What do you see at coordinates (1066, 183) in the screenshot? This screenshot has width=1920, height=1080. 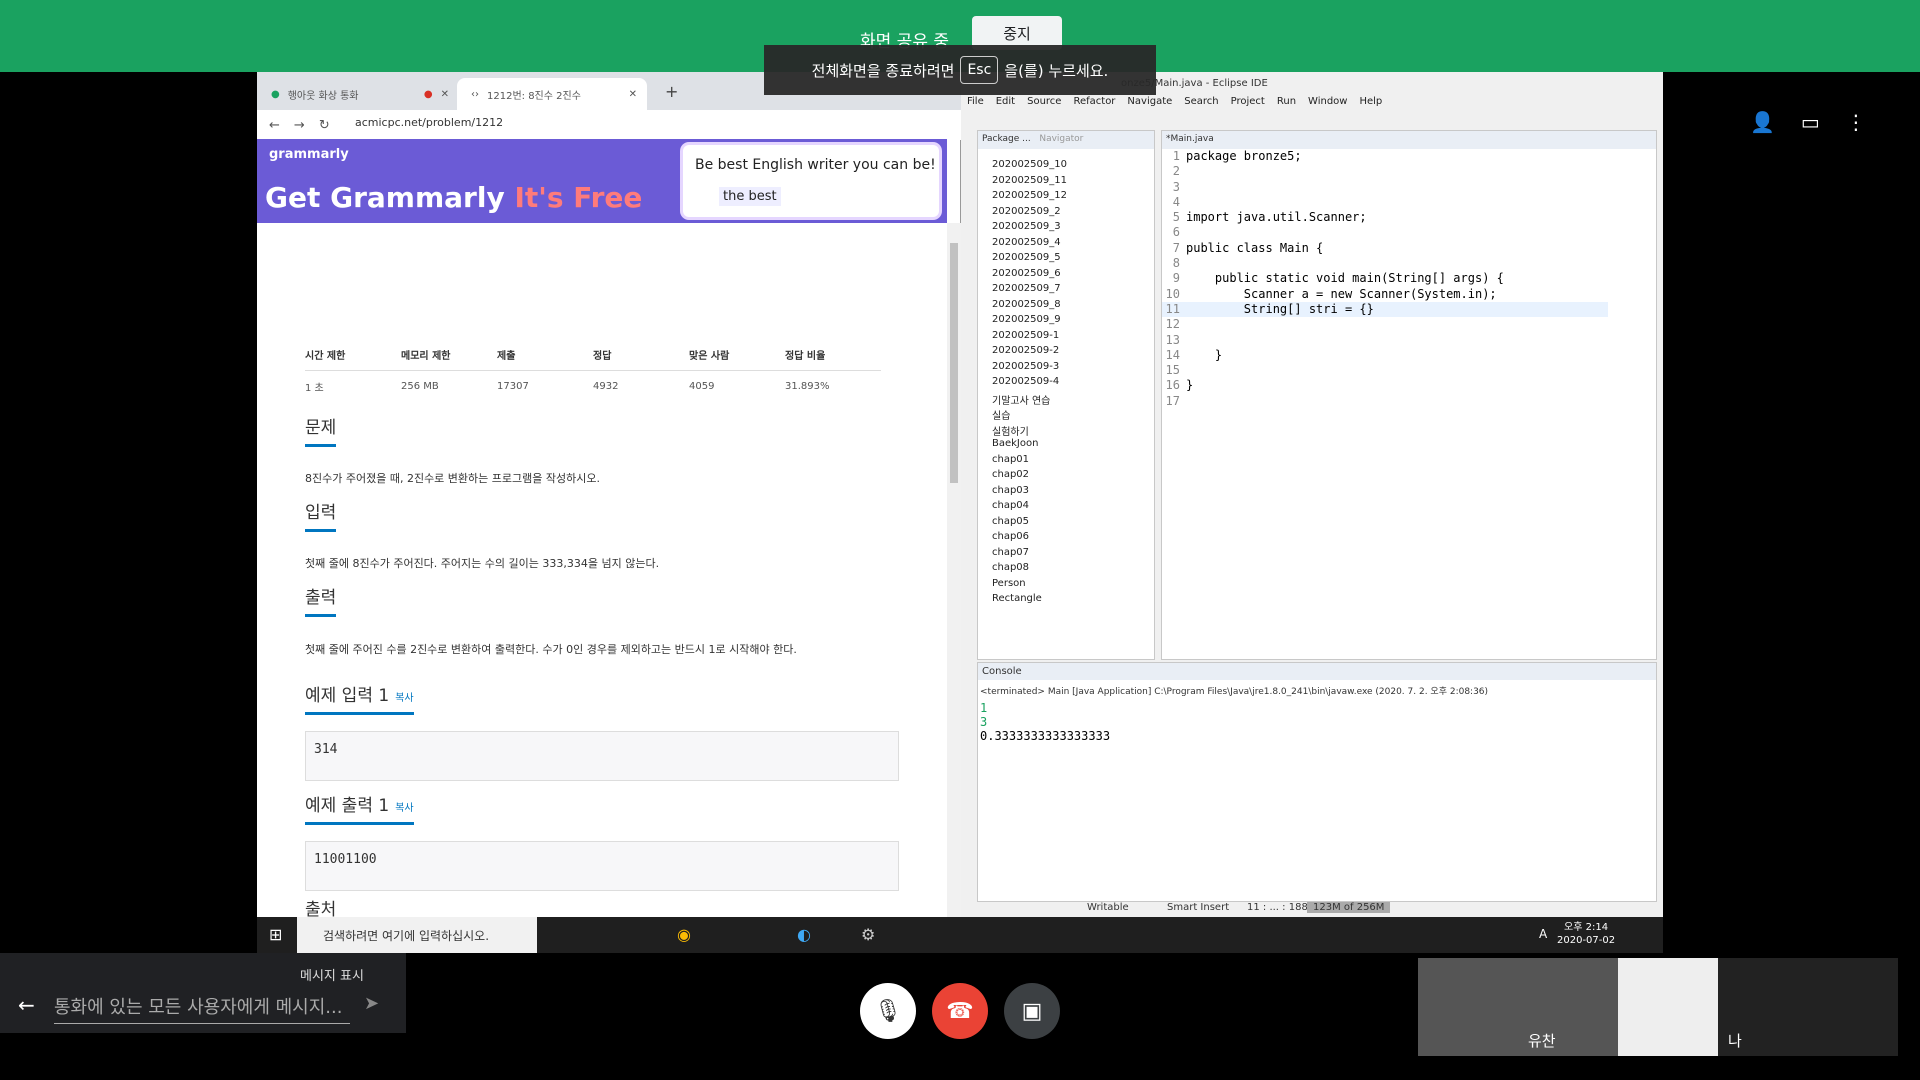 I see `package-item: 202002509_11` at bounding box center [1066, 183].